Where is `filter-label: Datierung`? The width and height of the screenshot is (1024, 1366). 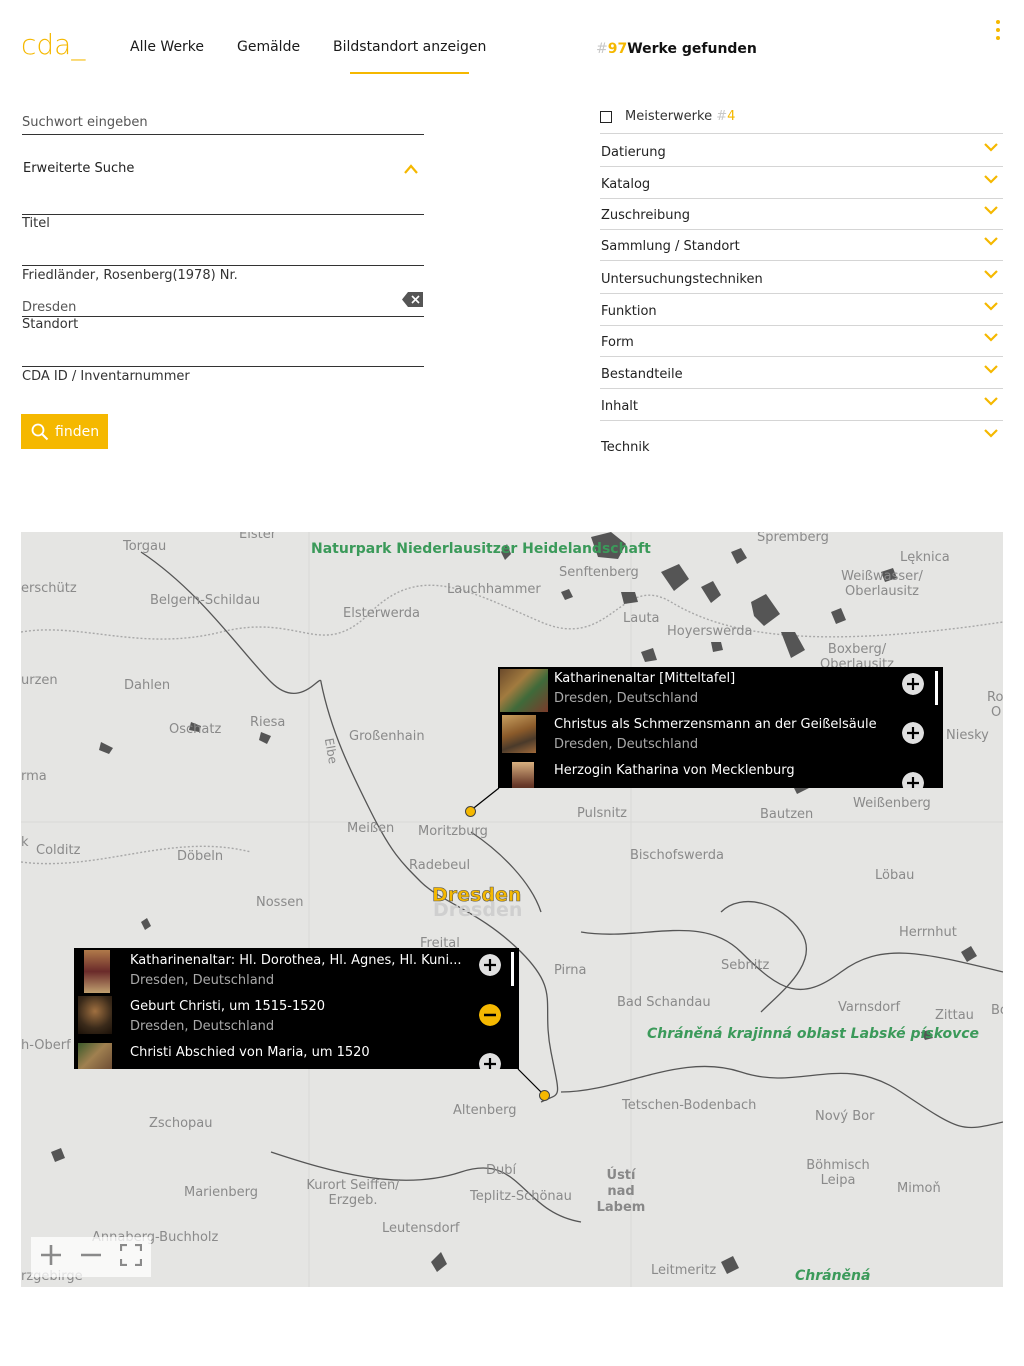 filter-label: Datierung is located at coordinates (633, 152).